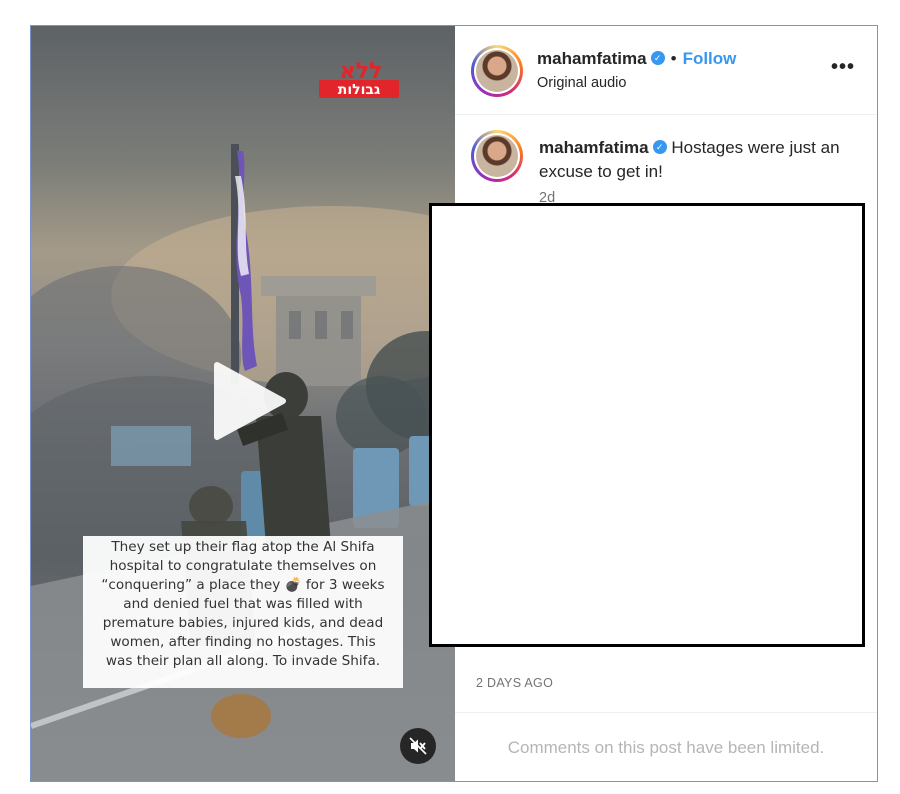 The image size is (900, 794). I want to click on author-username: mahamfatima, so click(592, 58).